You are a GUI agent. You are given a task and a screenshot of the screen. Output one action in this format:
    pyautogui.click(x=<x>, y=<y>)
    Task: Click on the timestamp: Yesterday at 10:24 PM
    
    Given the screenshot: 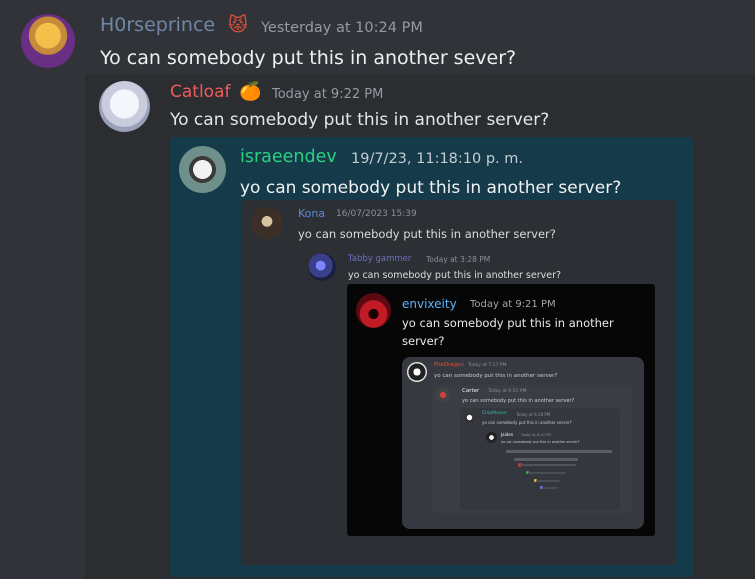 What is the action you would take?
    pyautogui.click(x=342, y=28)
    